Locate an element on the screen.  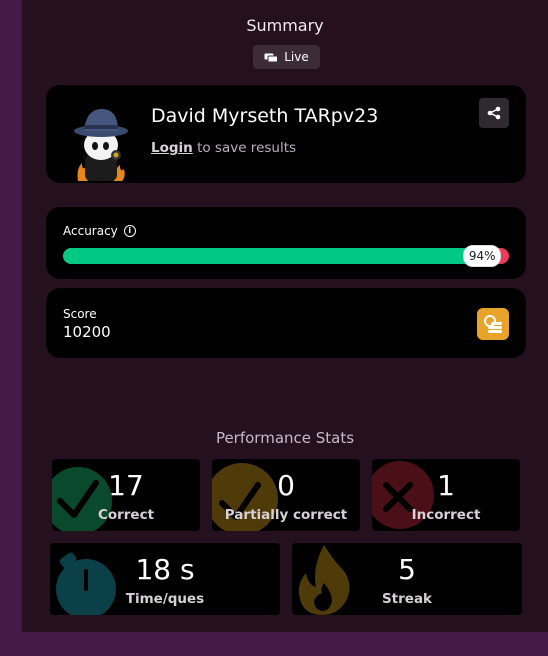
share-icon is located at coordinates (494, 113).